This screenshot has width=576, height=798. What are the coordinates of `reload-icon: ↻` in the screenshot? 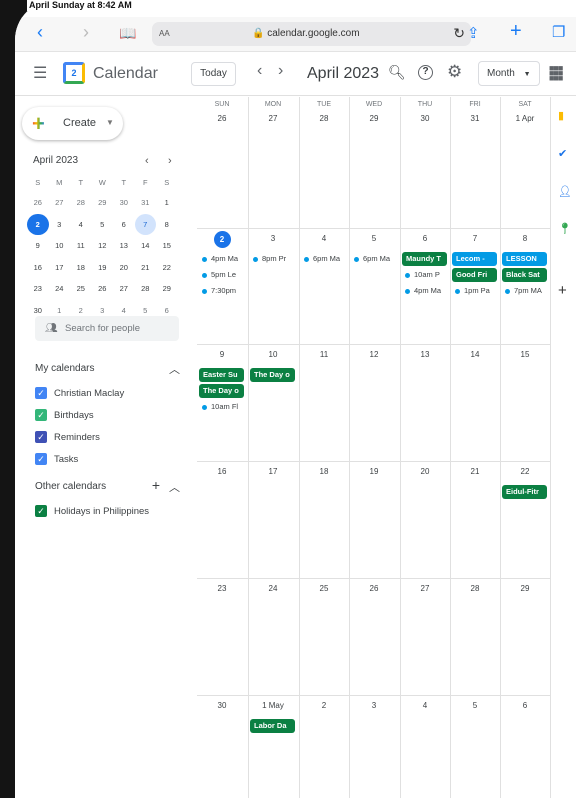 It's located at (459, 33).